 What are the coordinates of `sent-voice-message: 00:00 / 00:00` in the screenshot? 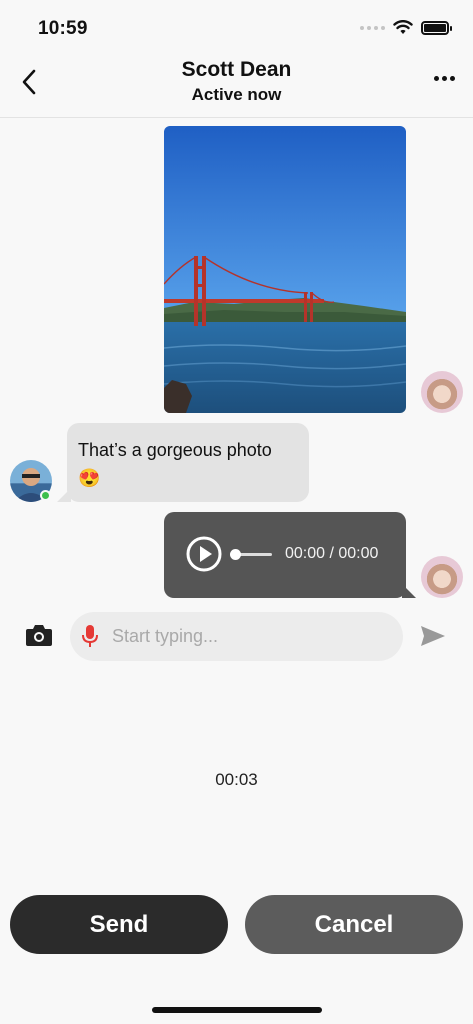 It's located at (290, 555).